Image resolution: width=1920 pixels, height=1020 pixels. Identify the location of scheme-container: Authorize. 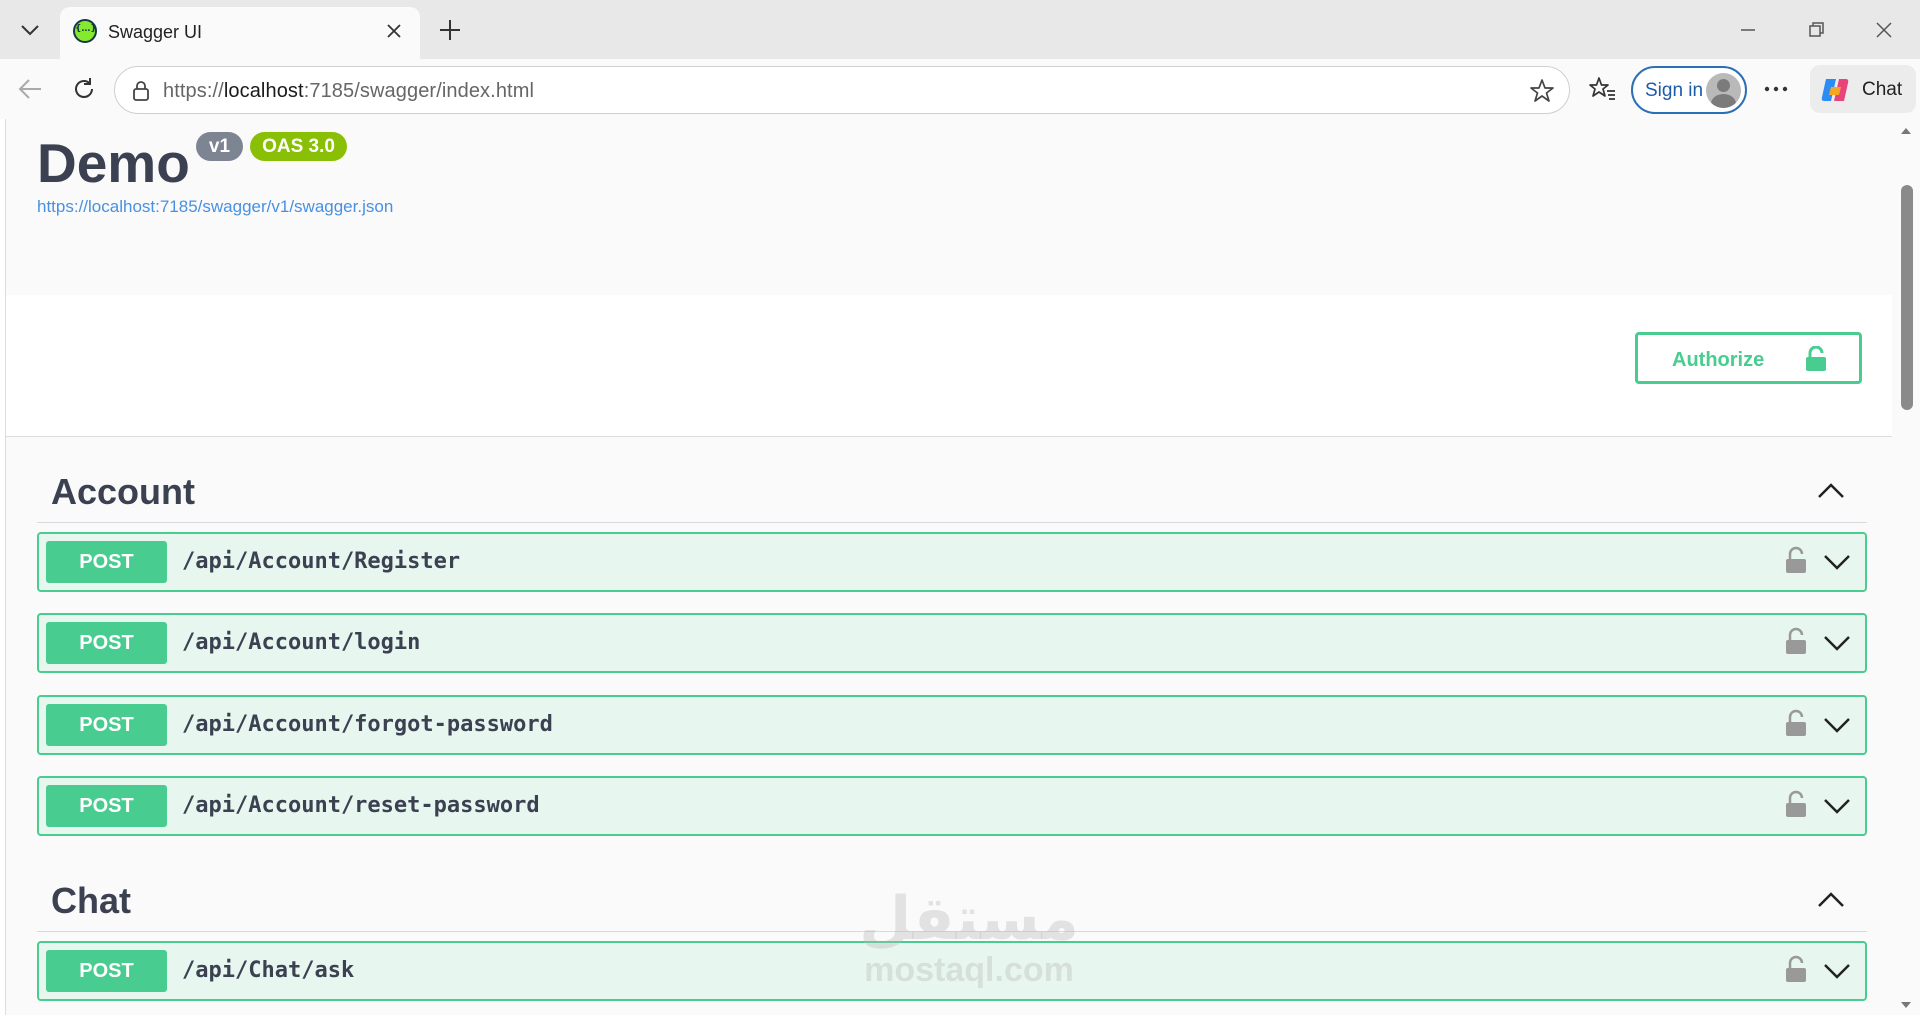
(949, 366).